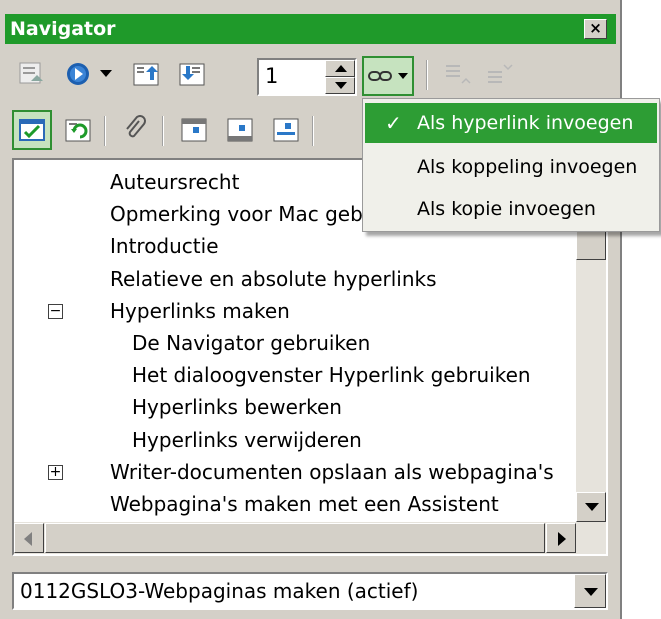 The image size is (661, 619). What do you see at coordinates (174, 182) in the screenshot?
I see `tree-item: Auteursrecht` at bounding box center [174, 182].